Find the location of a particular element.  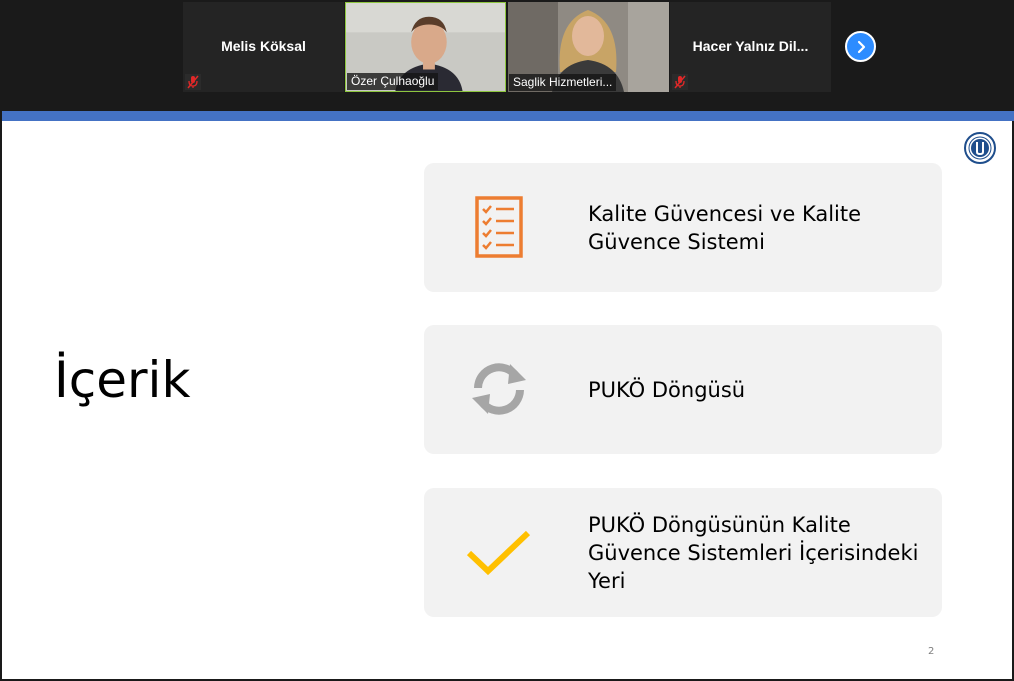

participant-tile: Melis Köksal is located at coordinates (263, 47).